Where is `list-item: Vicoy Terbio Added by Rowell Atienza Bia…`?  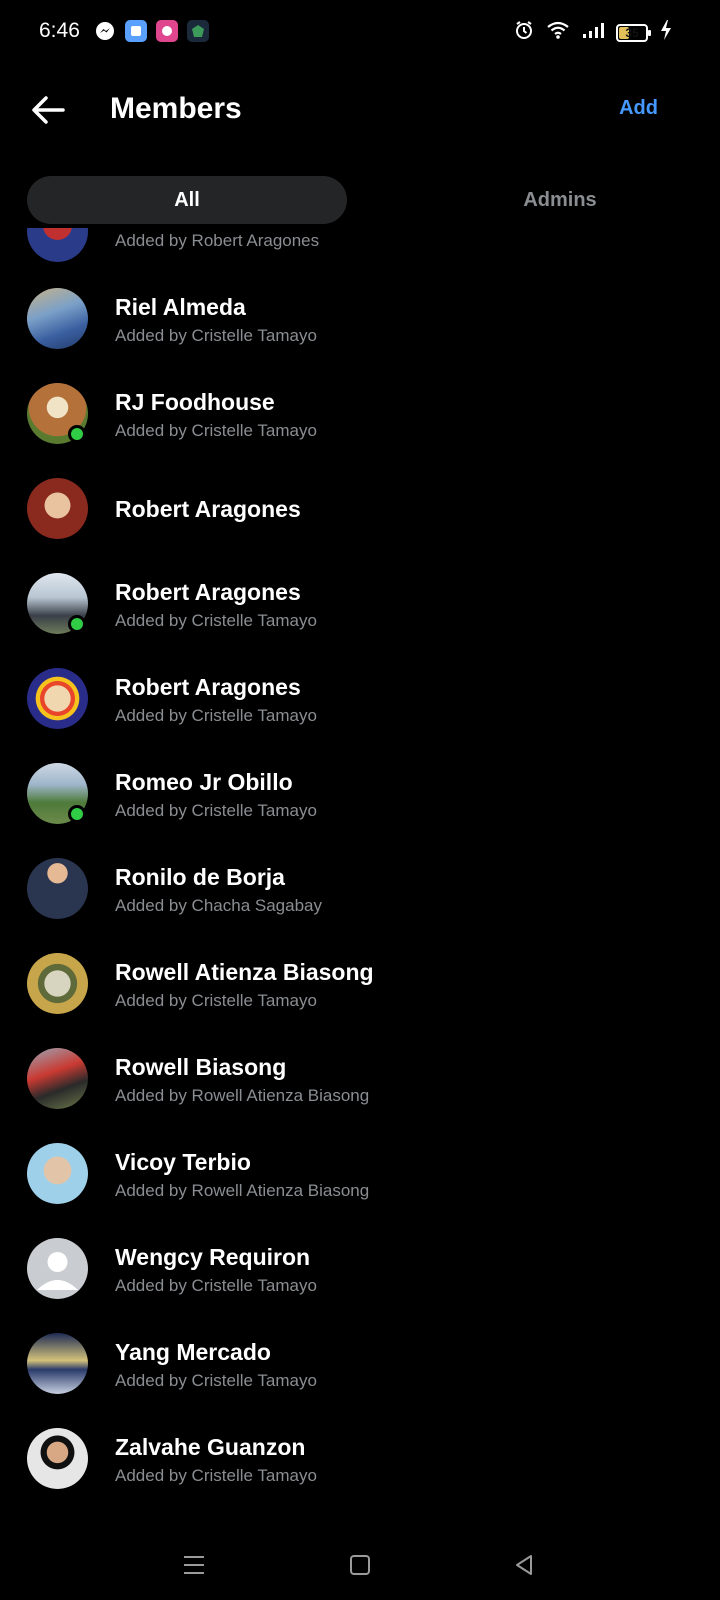 list-item: Vicoy Terbio Added by Rowell Atienza Bia… is located at coordinates (360, 1180).